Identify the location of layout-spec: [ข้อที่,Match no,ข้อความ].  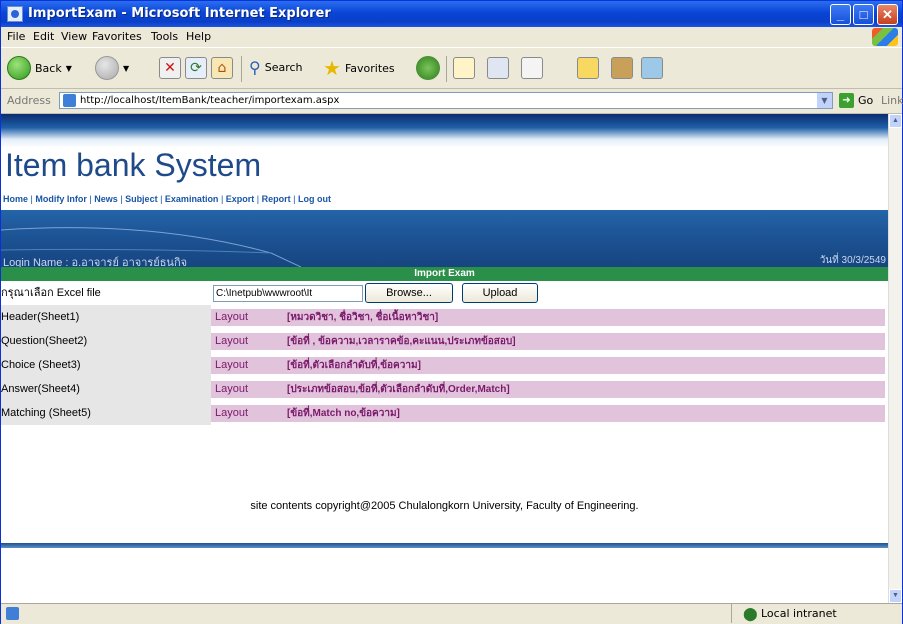
(343, 413).